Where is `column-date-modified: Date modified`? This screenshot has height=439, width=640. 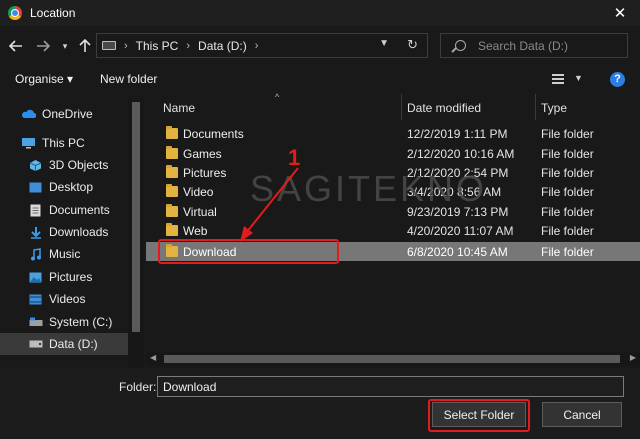 column-date-modified: Date modified is located at coordinates (444, 108).